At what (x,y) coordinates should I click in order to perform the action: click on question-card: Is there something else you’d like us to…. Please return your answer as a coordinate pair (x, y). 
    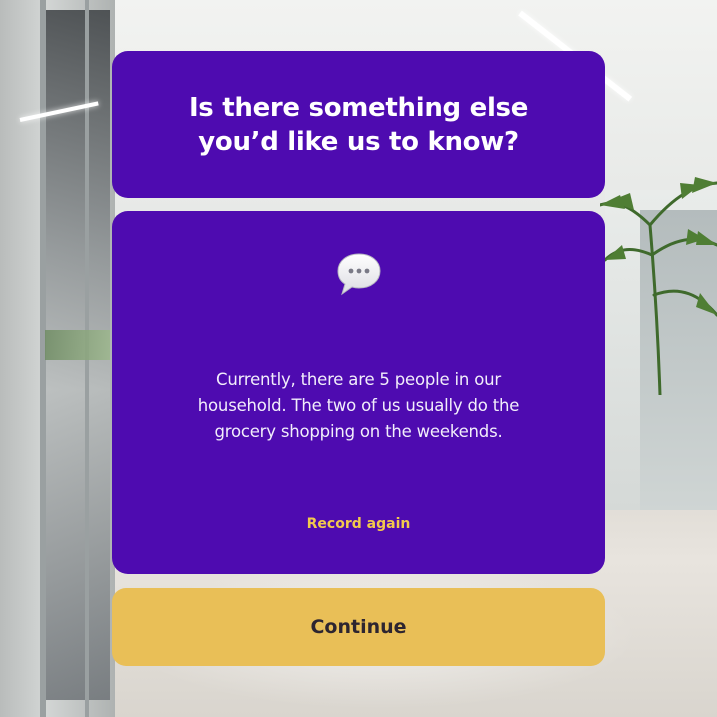
    Looking at the image, I should click on (358, 124).